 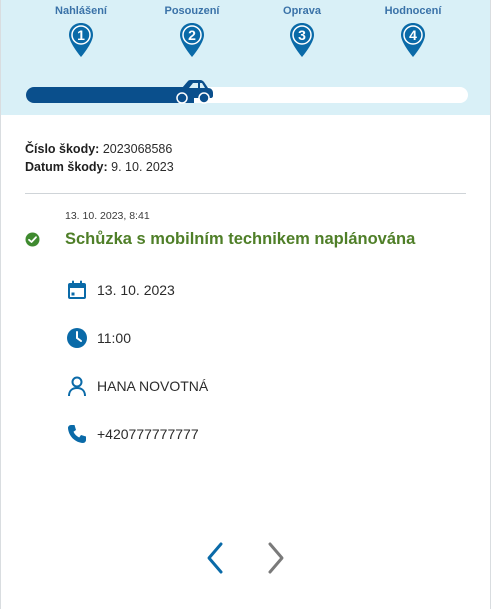 I want to click on step-nahlaseni: Nahlášení 1, so click(x=81, y=31).